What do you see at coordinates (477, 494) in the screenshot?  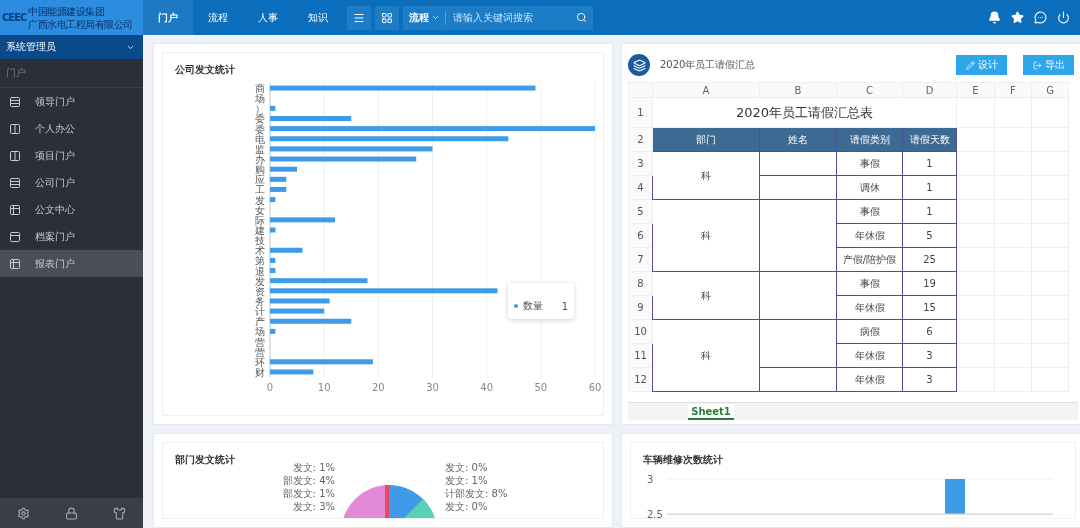 I see `pie-label: 计部发文: 8%` at bounding box center [477, 494].